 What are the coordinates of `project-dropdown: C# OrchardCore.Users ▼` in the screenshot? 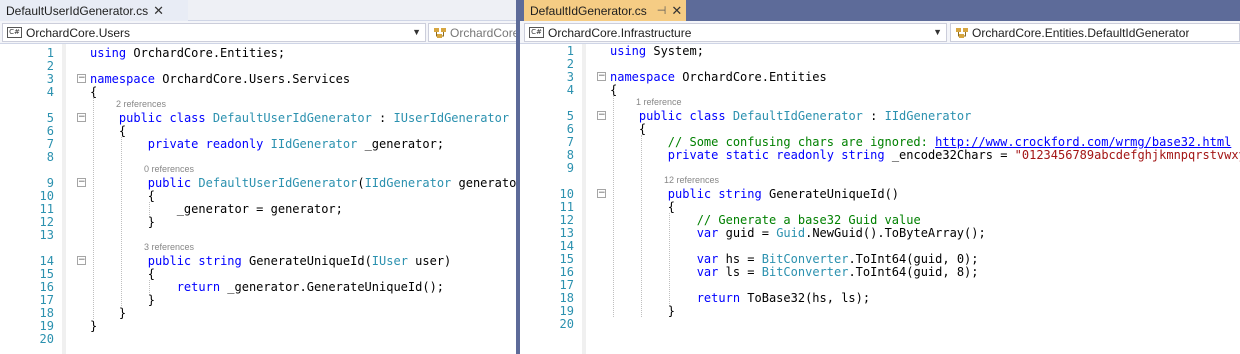 It's located at (214, 32).